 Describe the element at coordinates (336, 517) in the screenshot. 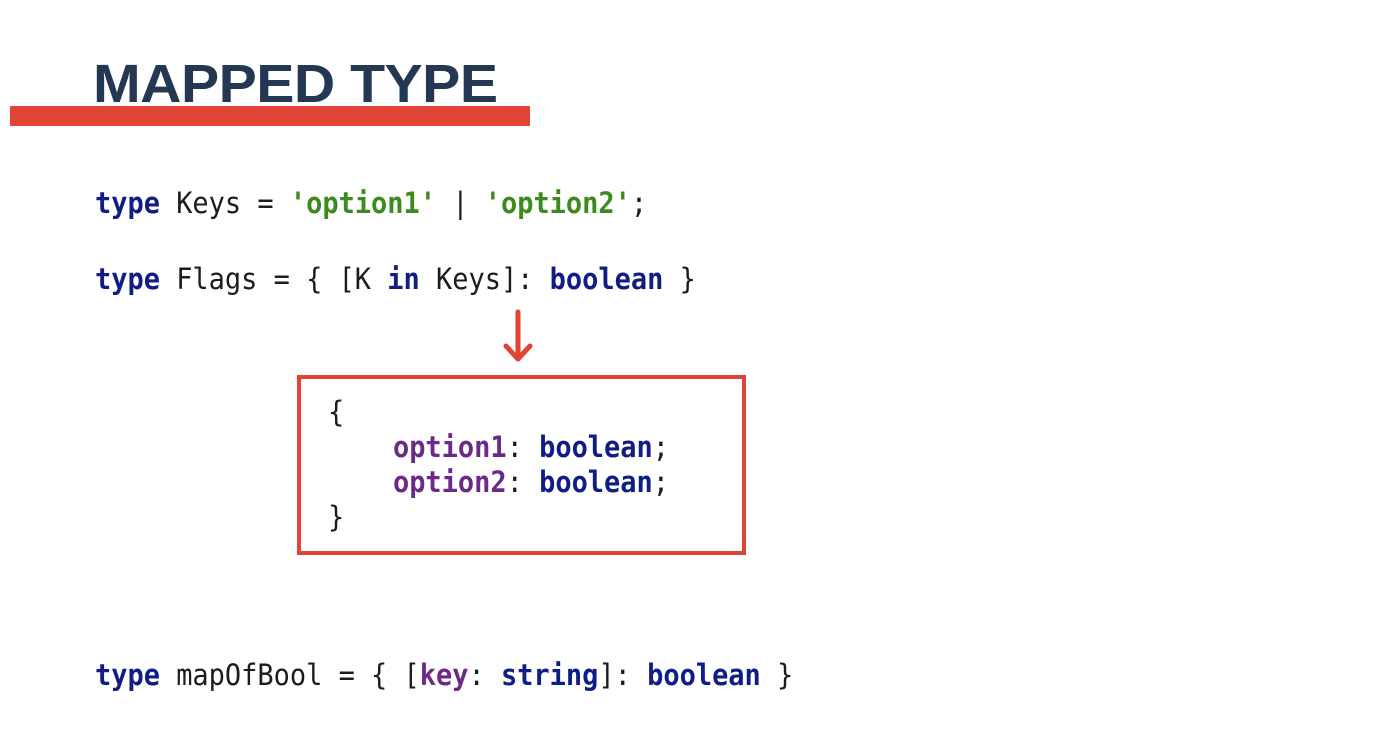

I see `brace-close: }` at that location.